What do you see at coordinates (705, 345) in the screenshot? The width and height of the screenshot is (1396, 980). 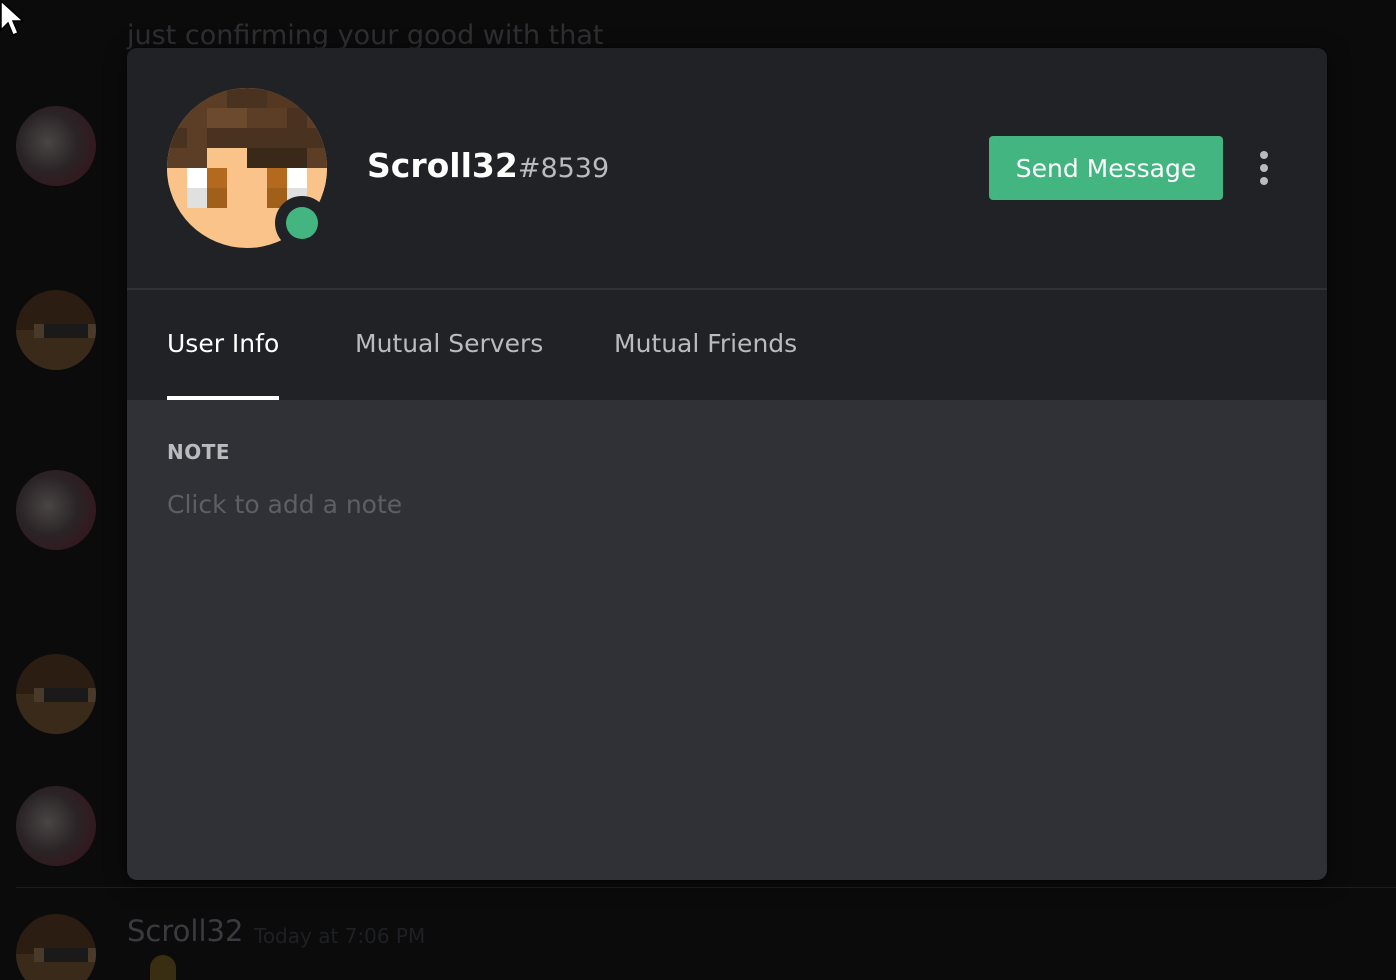 I see `tab-mutual-friends: Mutual Friends` at bounding box center [705, 345].